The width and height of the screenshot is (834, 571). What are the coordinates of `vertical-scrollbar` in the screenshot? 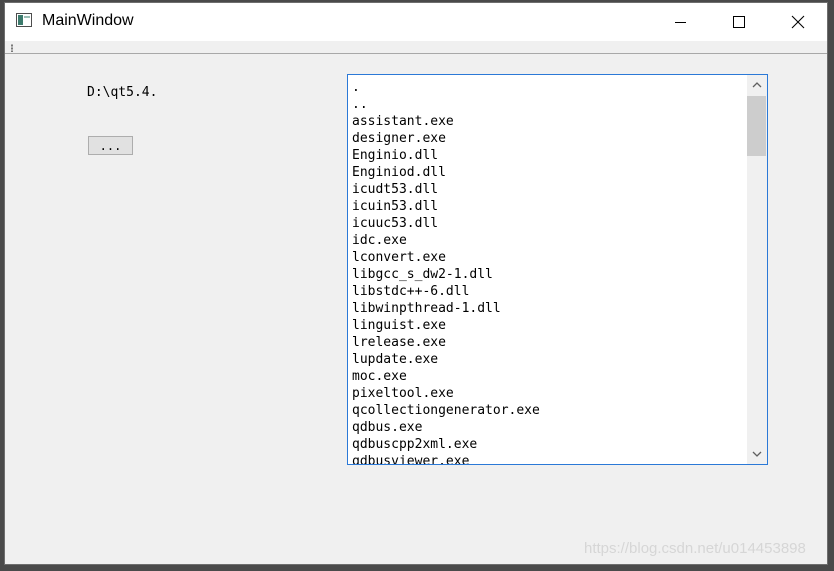 It's located at (757, 269).